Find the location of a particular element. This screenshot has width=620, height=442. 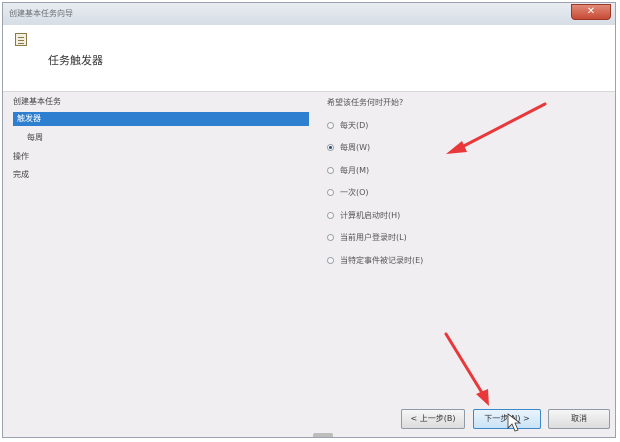

arrow-to-next-icon is located at coordinates (466, 369).